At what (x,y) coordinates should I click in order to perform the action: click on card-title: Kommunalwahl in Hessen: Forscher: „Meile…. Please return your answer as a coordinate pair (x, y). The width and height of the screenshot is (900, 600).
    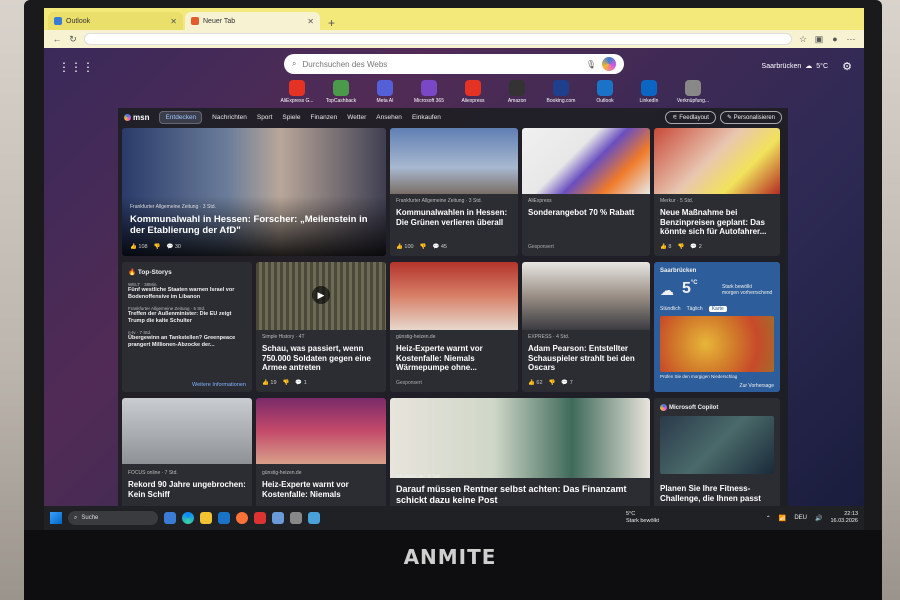
    Looking at the image, I should click on (255, 225).